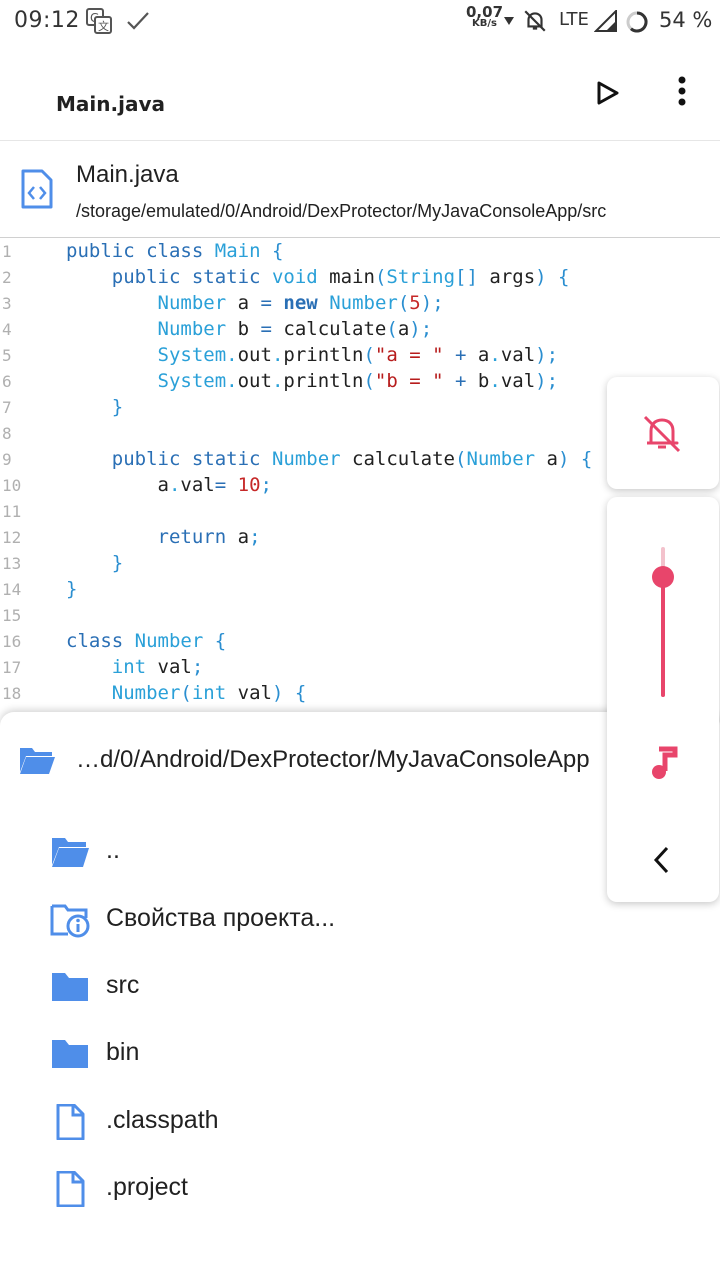 The width and height of the screenshot is (720, 1280). Describe the element at coordinates (300, 852) in the screenshot. I see `list-item-parent: ..` at that location.